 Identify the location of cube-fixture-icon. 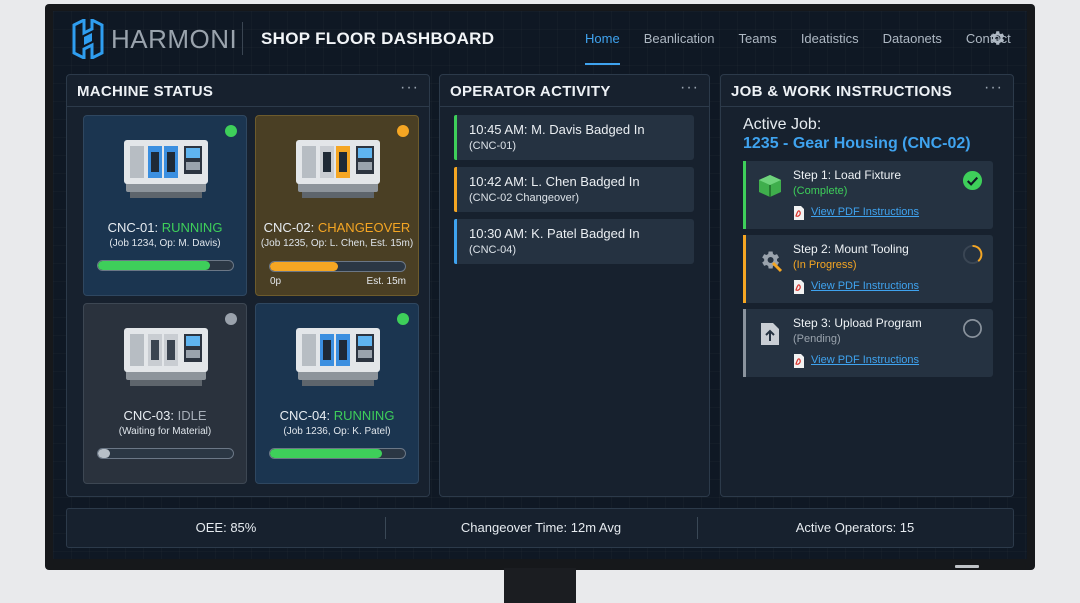
(770, 186).